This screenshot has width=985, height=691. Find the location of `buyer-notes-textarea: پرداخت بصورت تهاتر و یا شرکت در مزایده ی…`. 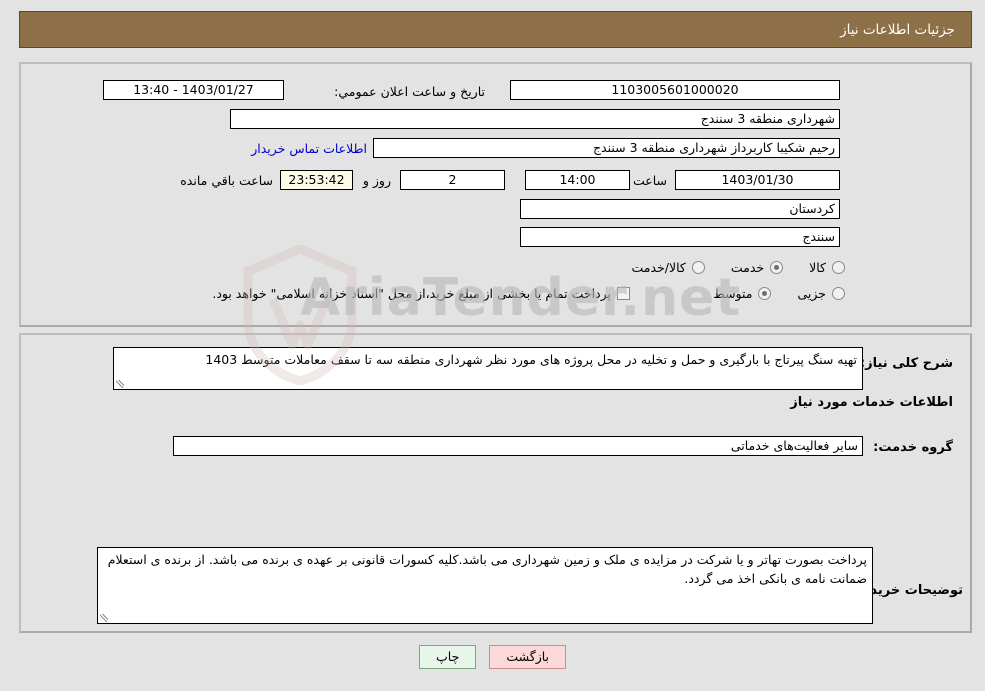

buyer-notes-textarea: پرداخت بصورت تهاتر و یا شرکت در مزایده ی… is located at coordinates (485, 585).